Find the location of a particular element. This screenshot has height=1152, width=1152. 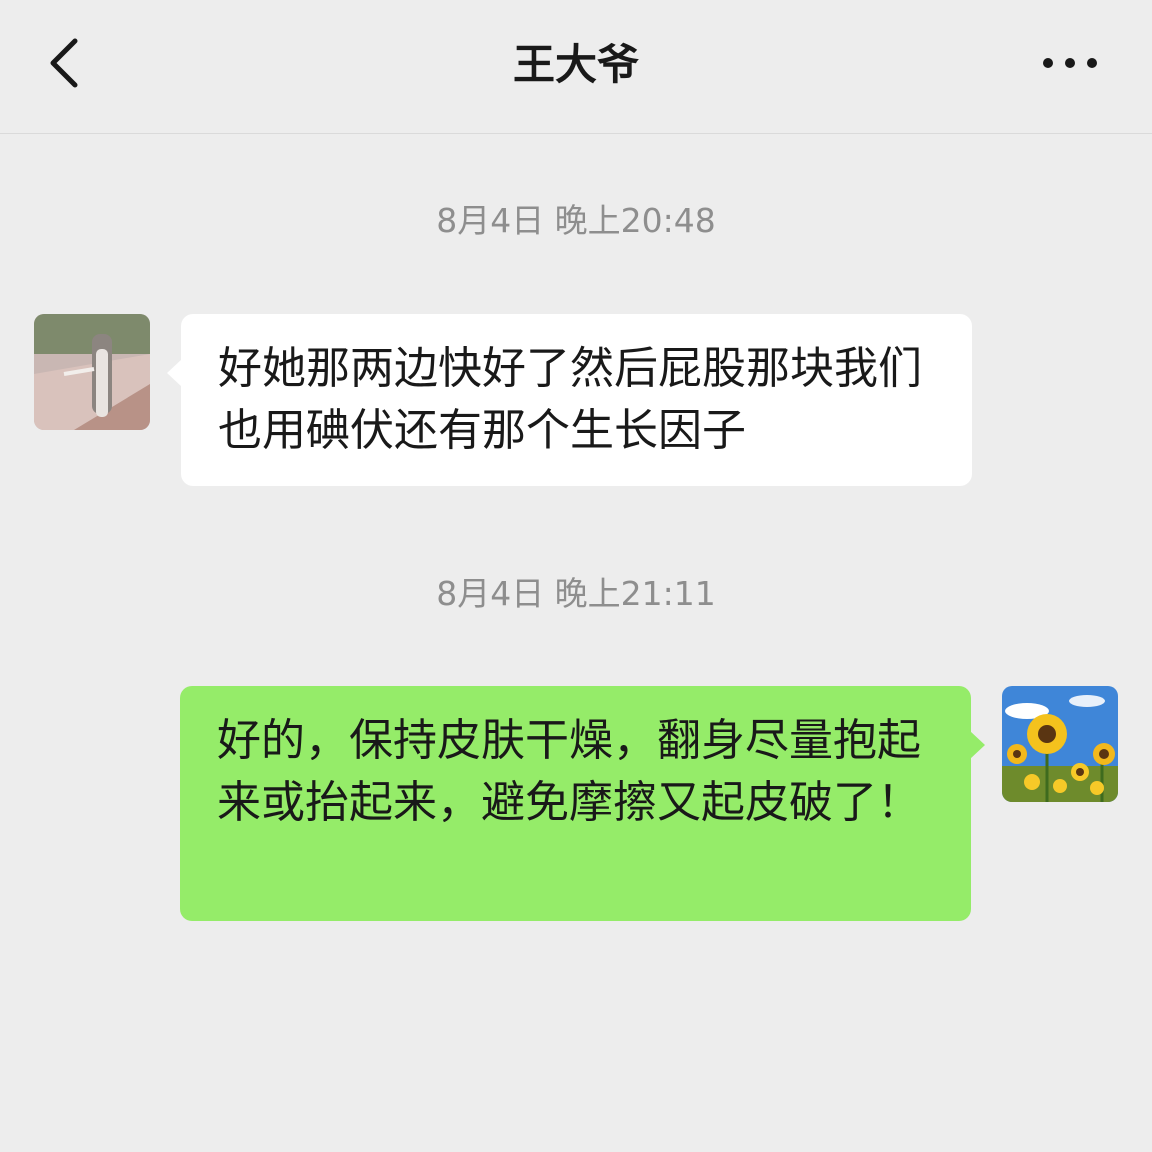

chevron-left-icon is located at coordinates (65, 65).